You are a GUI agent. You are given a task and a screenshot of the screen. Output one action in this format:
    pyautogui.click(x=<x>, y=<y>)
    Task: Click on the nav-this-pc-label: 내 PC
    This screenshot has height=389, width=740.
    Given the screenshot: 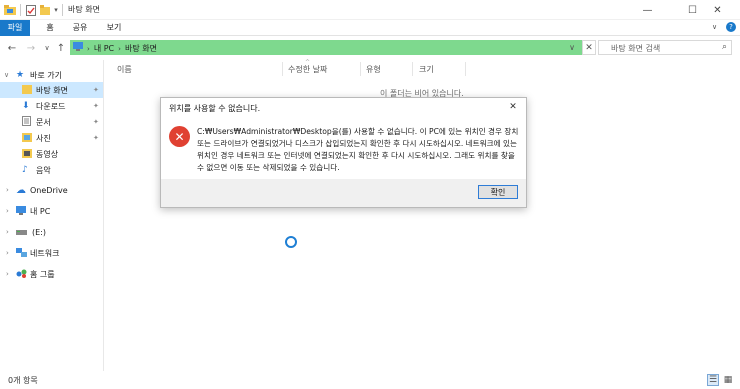 What is the action you would take?
    pyautogui.click(x=40, y=211)
    